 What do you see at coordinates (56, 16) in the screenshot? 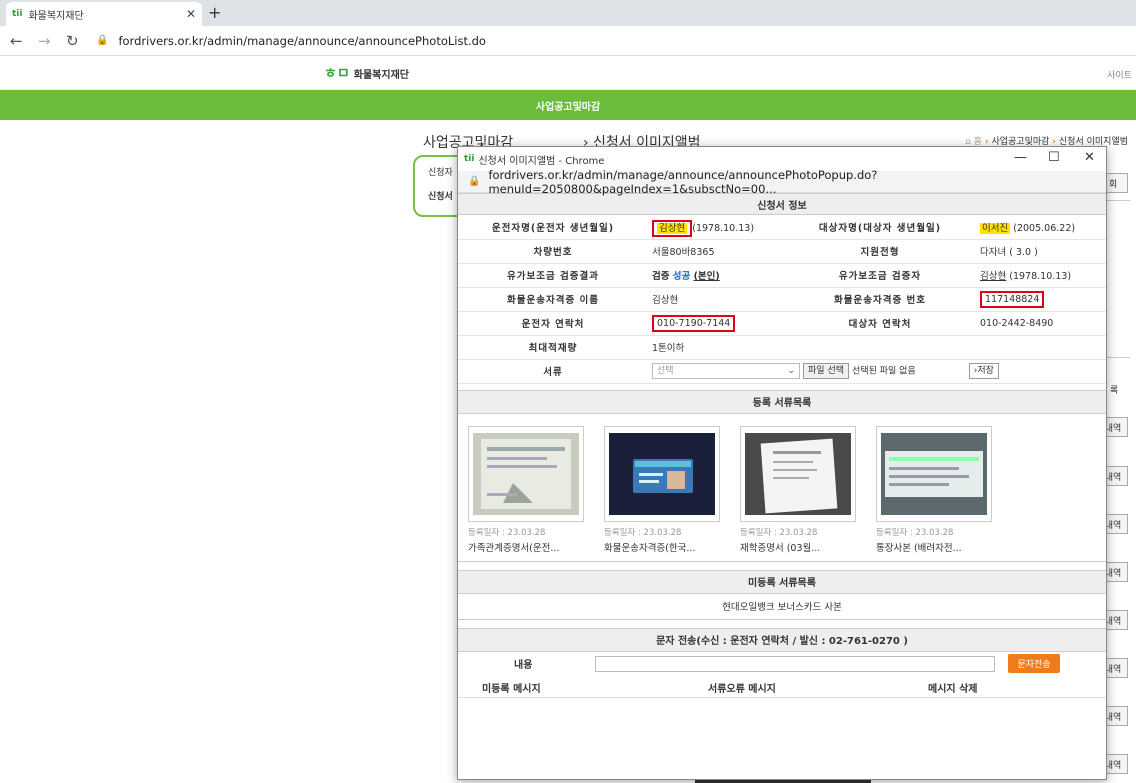
I see `tab-title: 화물복지재단` at bounding box center [56, 16].